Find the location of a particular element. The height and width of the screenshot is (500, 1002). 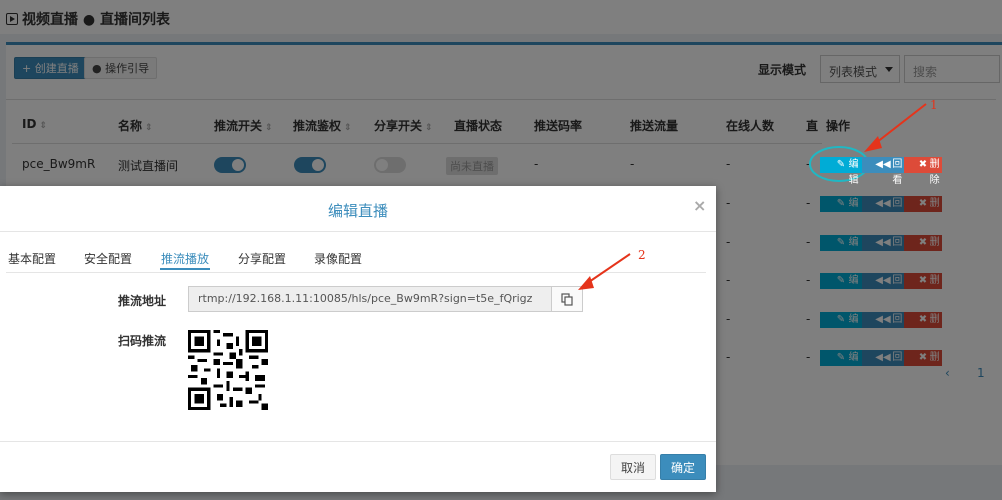

active-tab-indicator is located at coordinates (185, 269).